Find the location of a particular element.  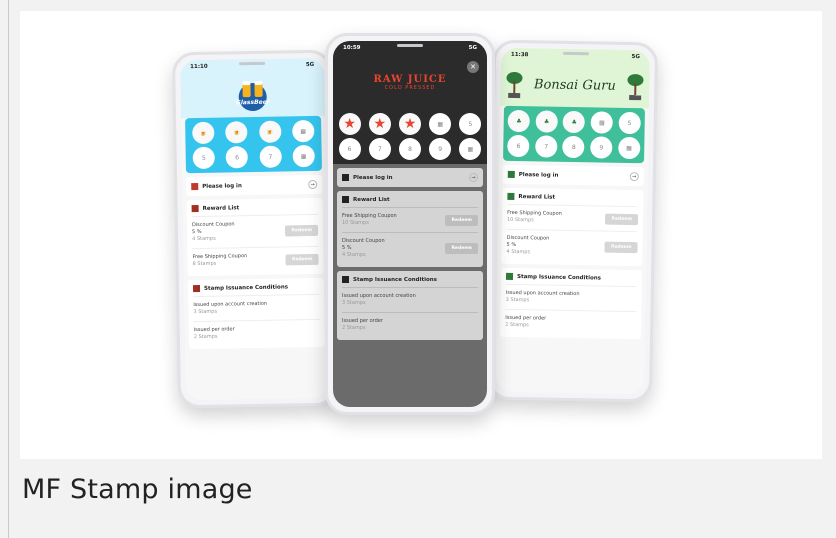

glassbeer-logo-icon: GlassBeer is located at coordinates (253, 96).